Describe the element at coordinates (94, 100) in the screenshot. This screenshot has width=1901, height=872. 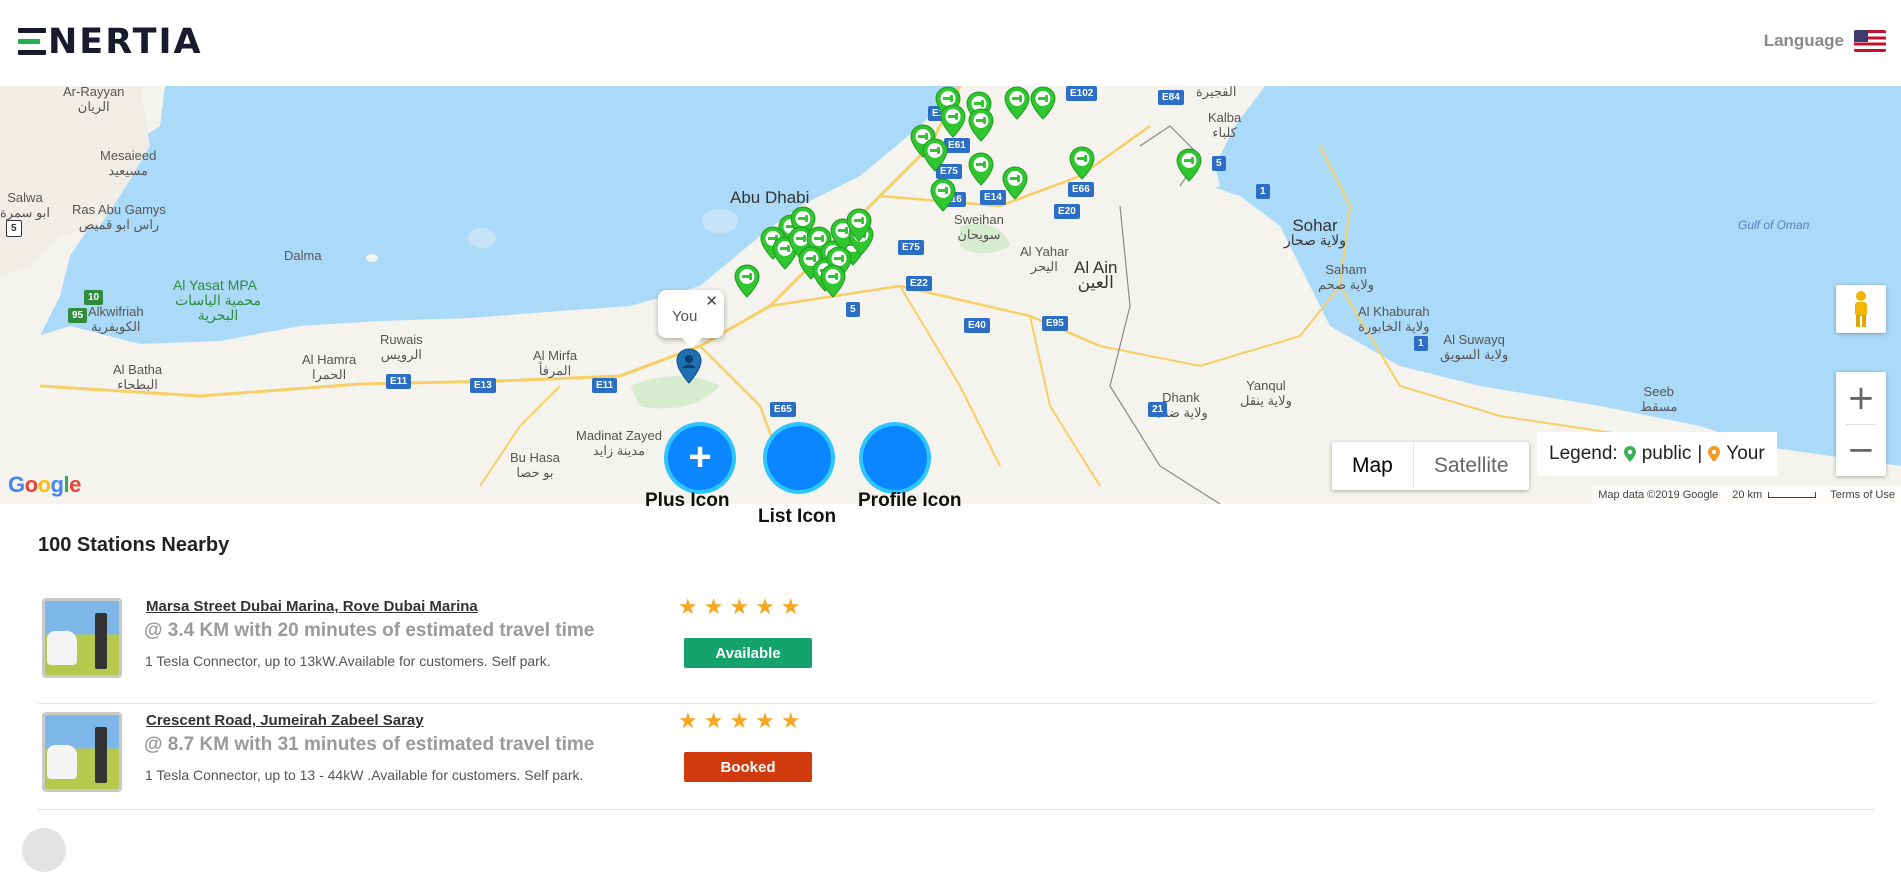
I see `map-label-ar-rayyan: Ar-Rayyan الريان` at that location.